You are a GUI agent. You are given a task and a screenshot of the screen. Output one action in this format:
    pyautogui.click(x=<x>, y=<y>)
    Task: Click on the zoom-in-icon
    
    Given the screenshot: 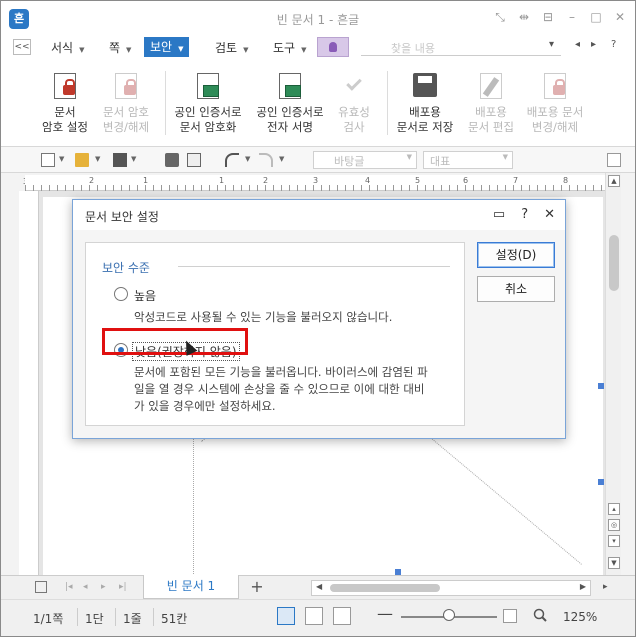 What is the action you would take?
    pyautogui.click(x=510, y=616)
    